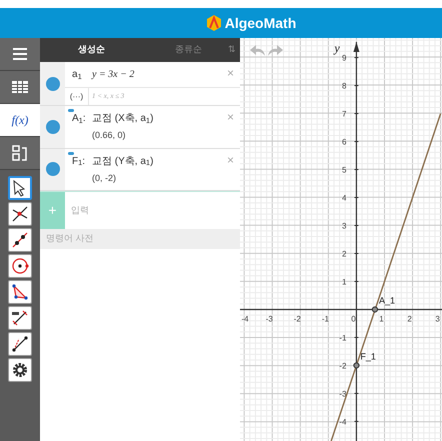  Describe the element at coordinates (140, 239) in the screenshot. I see `command-dictionary-button: 명령어 사전` at that location.